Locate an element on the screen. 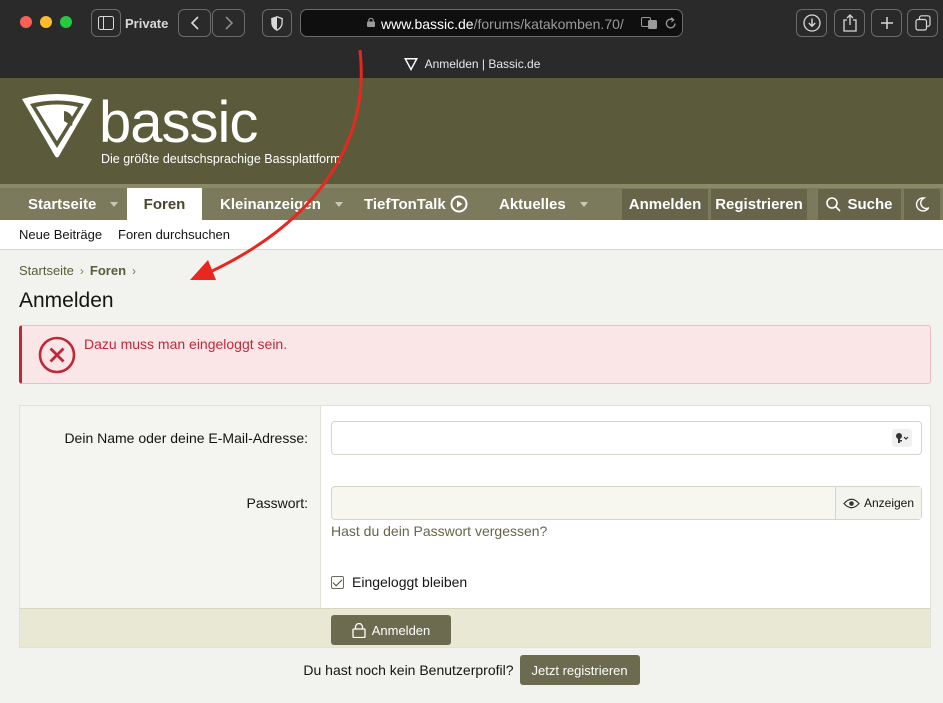 This screenshot has height=703, width=943. nav-item-forums: Foren is located at coordinates (164, 204).